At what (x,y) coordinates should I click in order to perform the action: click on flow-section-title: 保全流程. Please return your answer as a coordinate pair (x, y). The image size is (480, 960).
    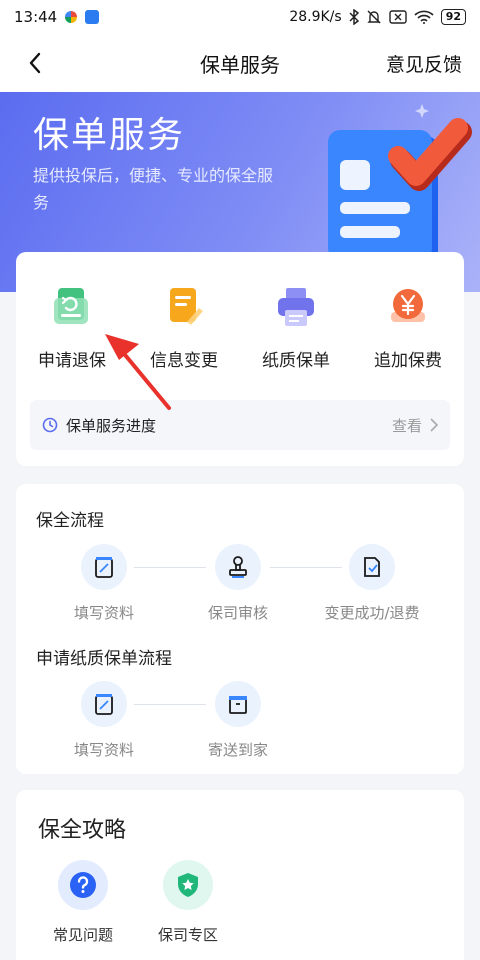
    Looking at the image, I should click on (70, 521).